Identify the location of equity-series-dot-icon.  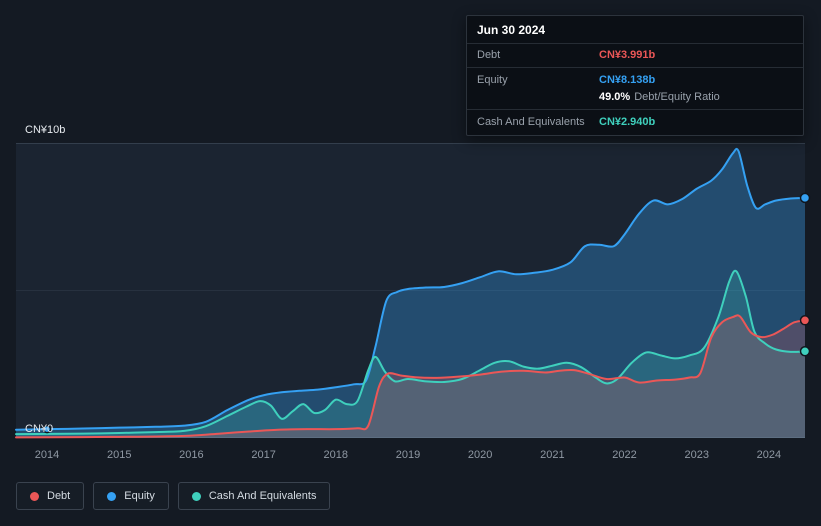
(112, 496).